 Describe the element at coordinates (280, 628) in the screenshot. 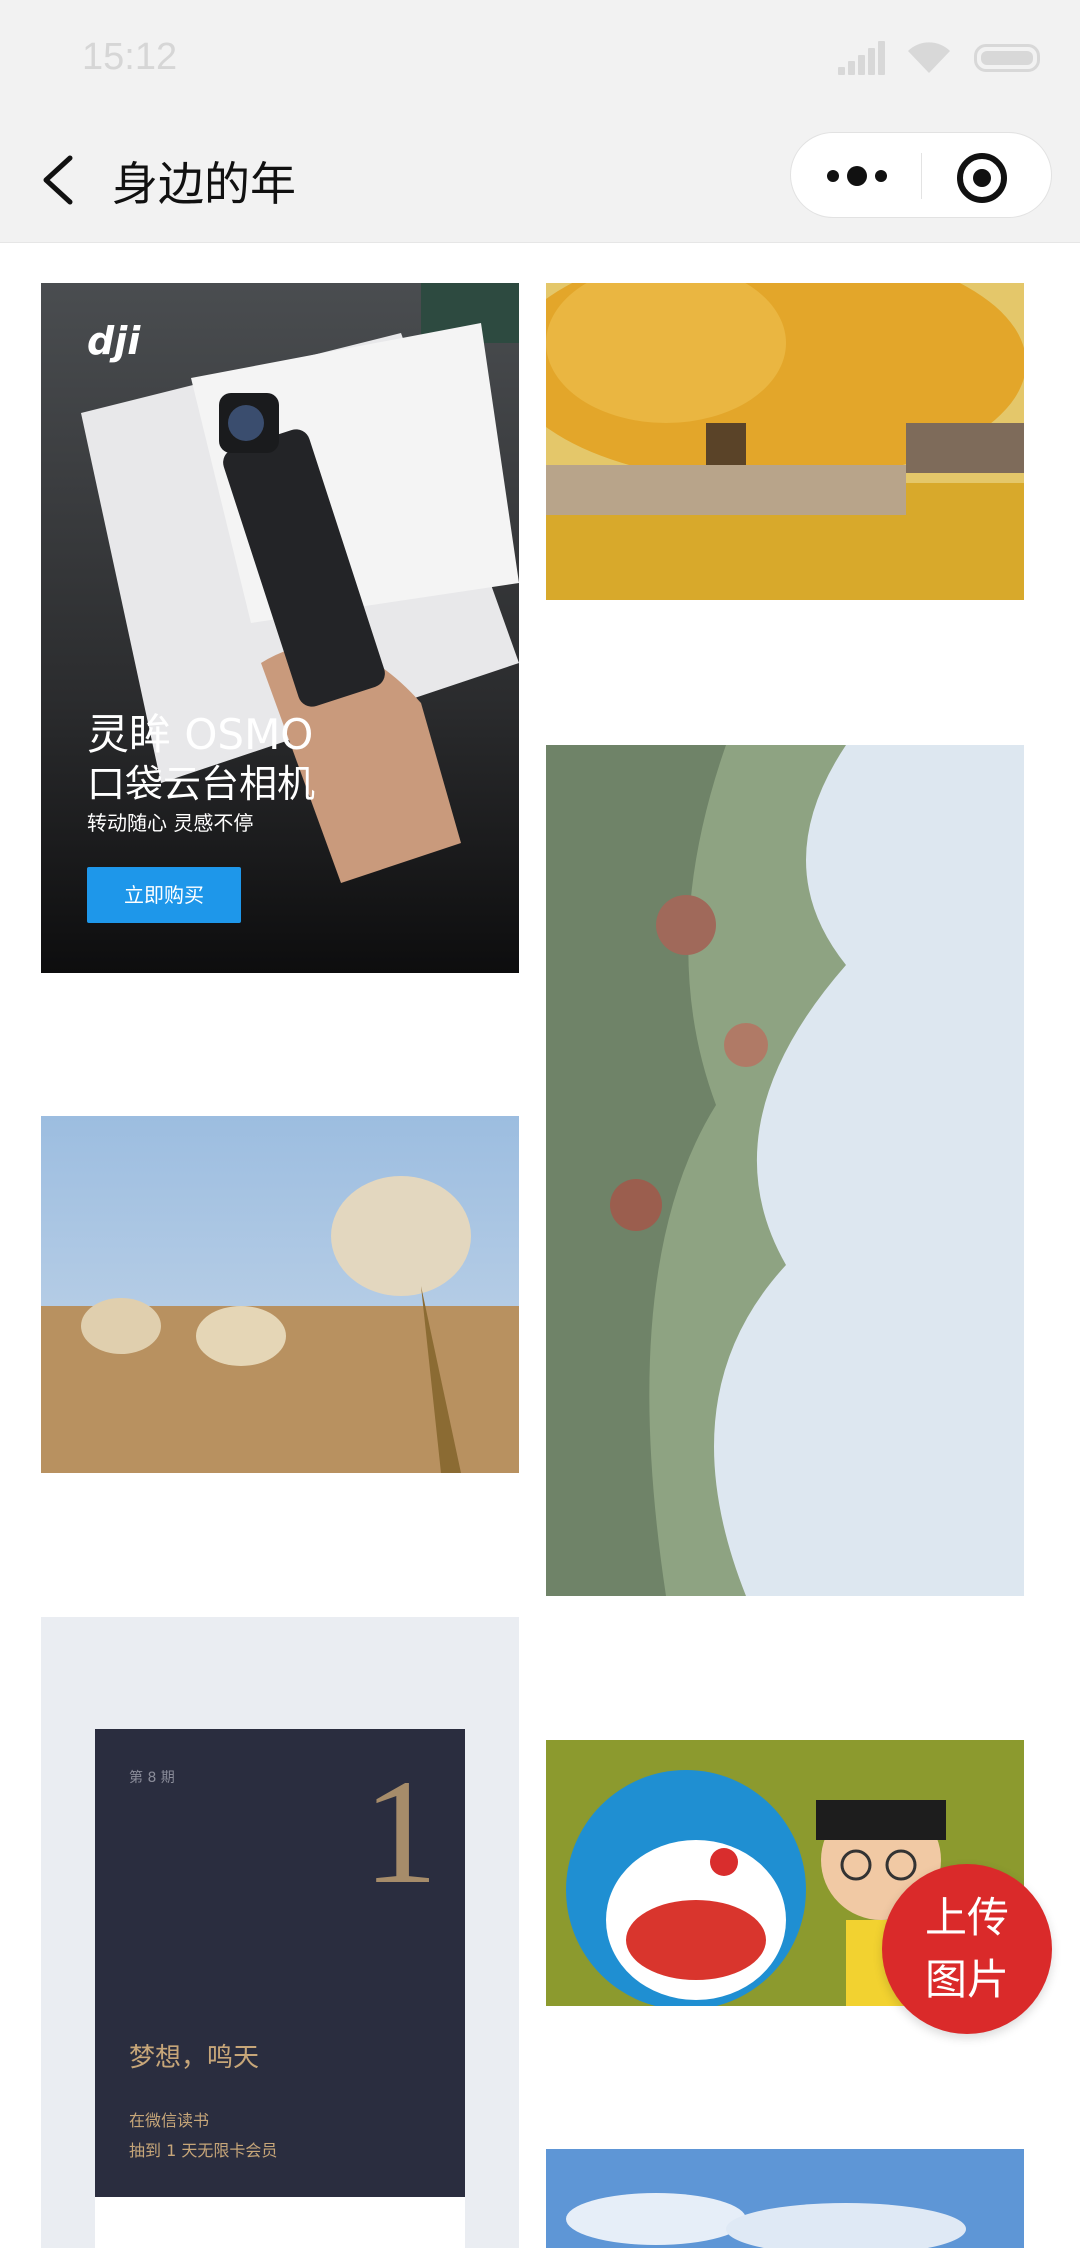

I see `image-card-ad: dji 灵眸 OSMO 口袋云台相机 转动随心 灵感不停 立即购买` at that location.